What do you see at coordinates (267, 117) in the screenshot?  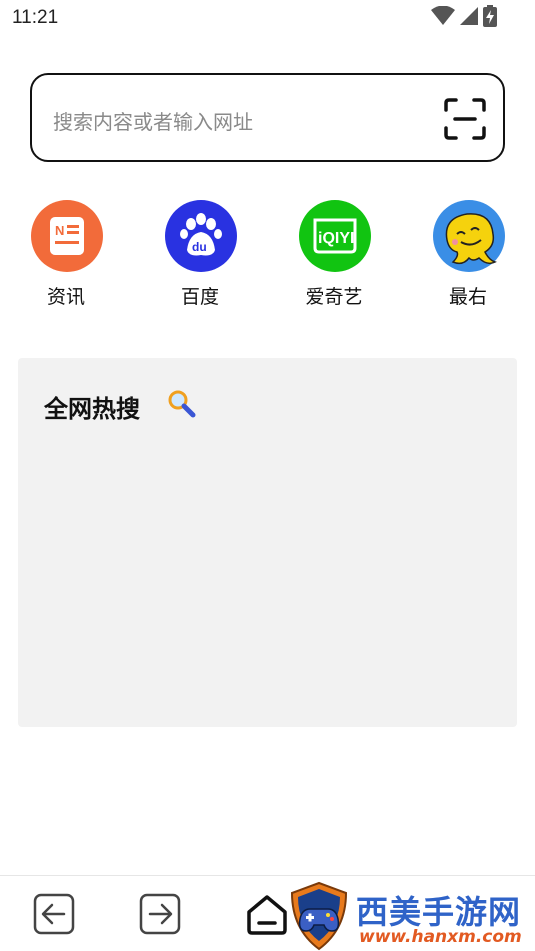 I see `search-box: 搜索内容或者输入网址` at bounding box center [267, 117].